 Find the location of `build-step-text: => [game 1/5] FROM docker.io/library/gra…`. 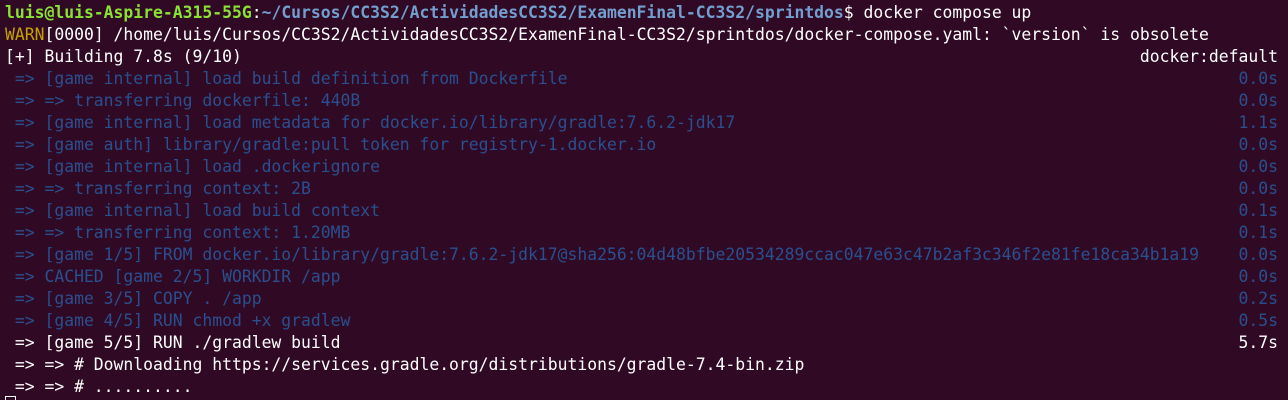

build-step-text: => [game 1/5] FROM docker.io/library/gra… is located at coordinates (602, 254).